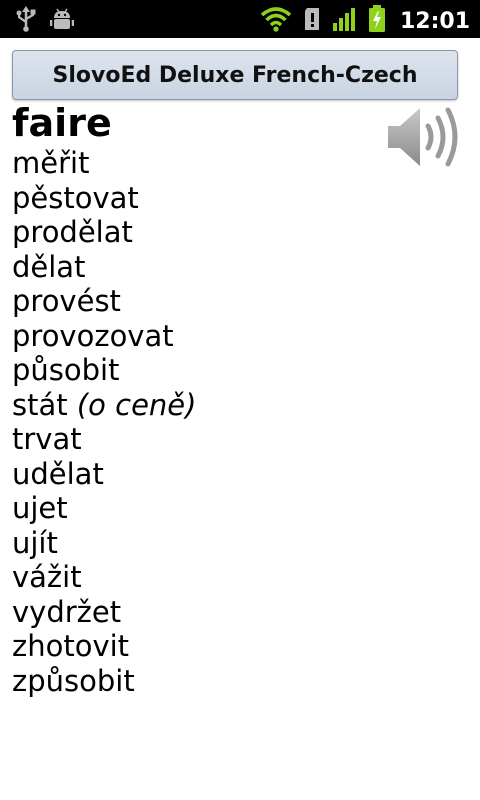 The height and width of the screenshot is (800, 480). I want to click on translation-word: udělat, so click(58, 473).